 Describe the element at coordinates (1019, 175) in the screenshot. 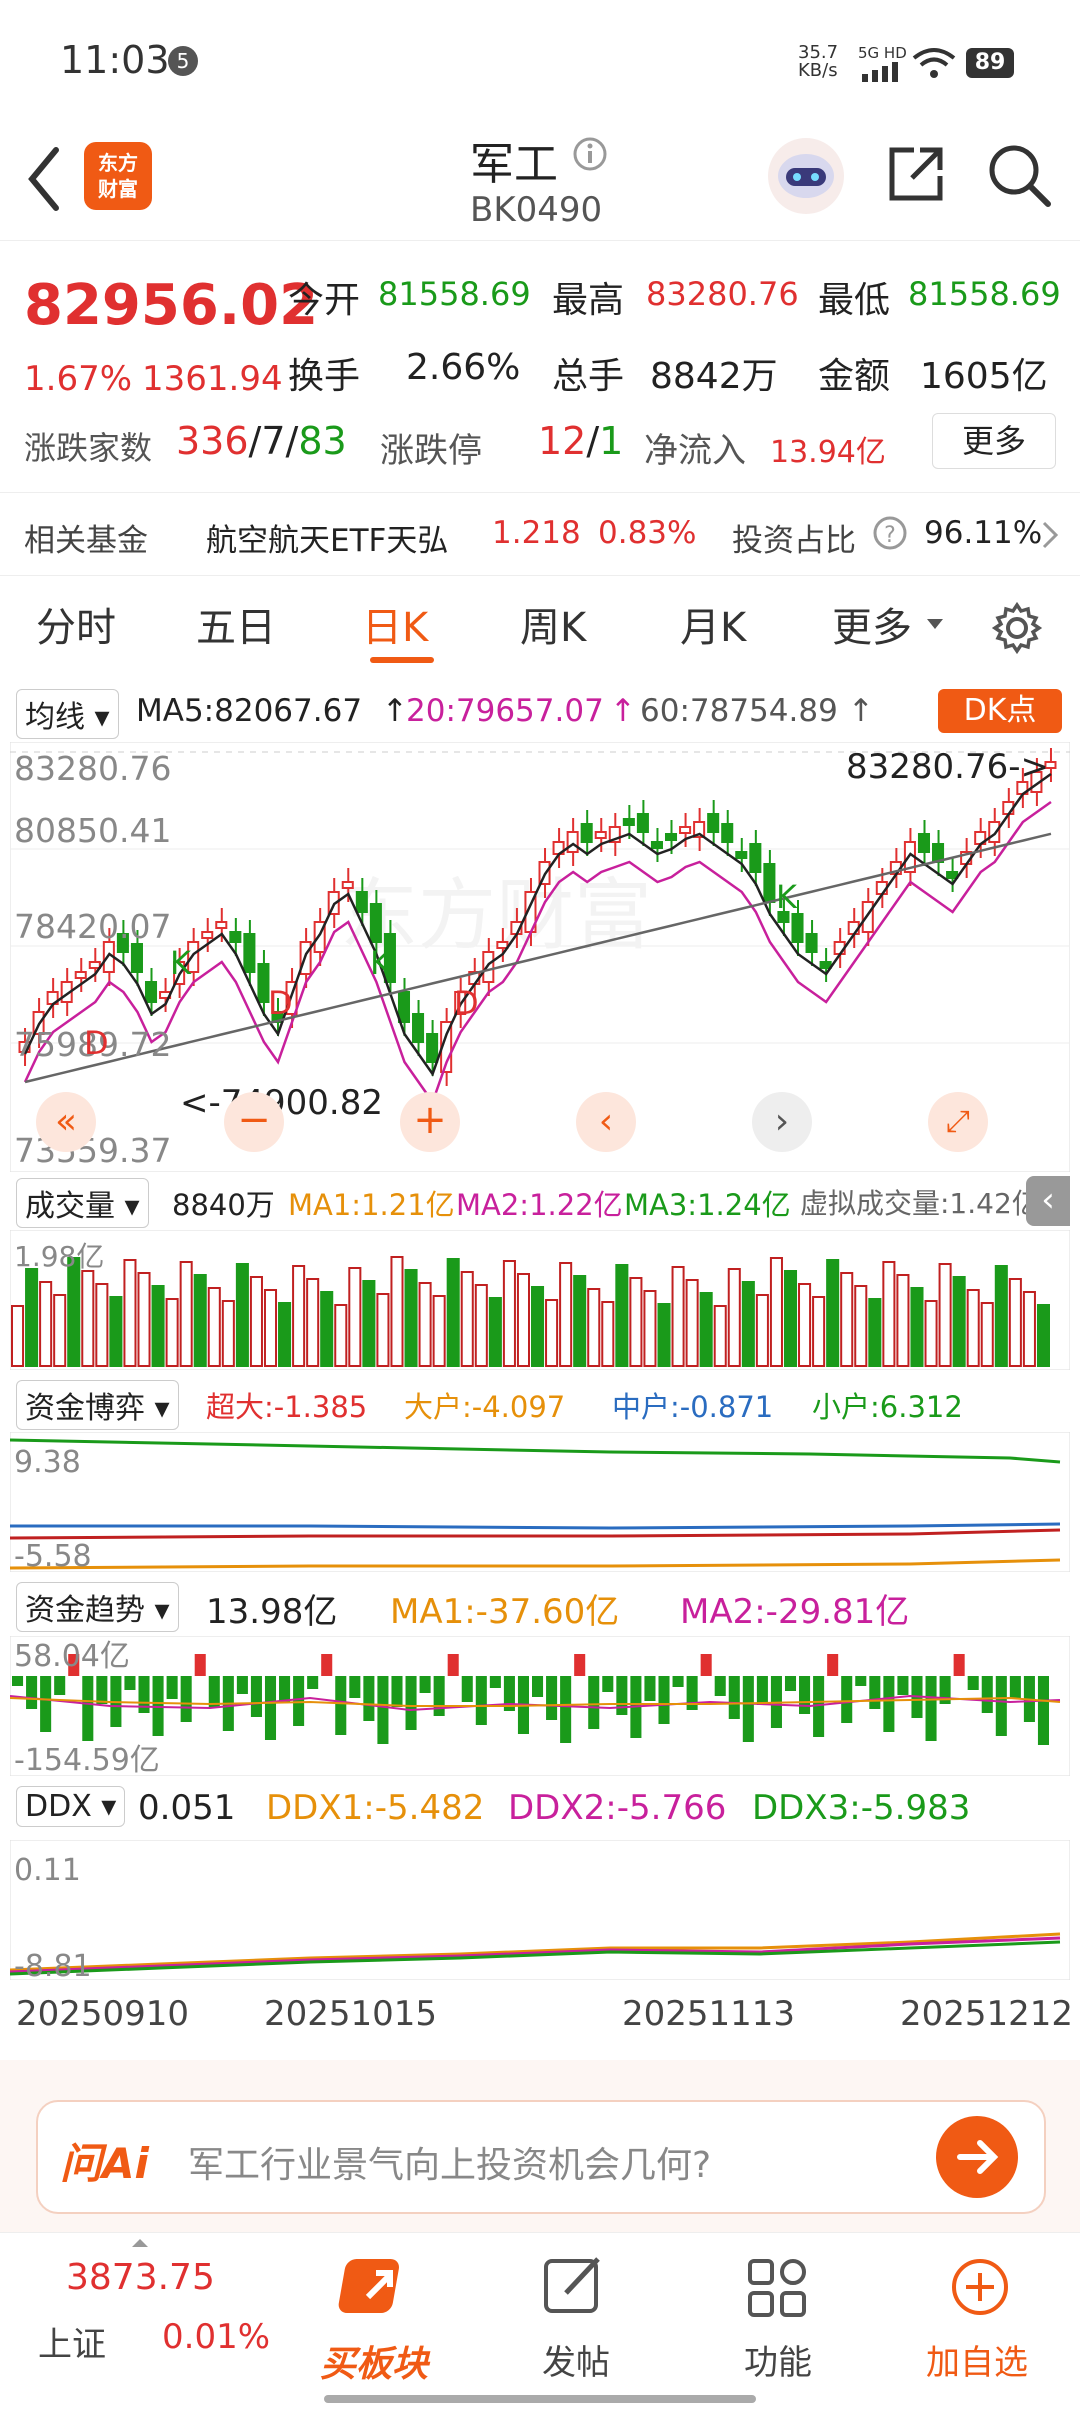

I see `search-icon` at that location.